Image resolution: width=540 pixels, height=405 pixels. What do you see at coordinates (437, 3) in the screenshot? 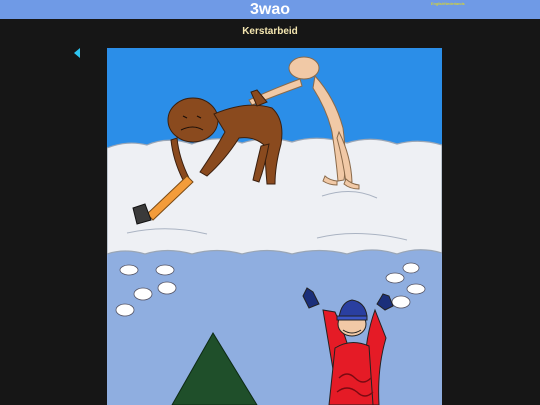
I see `language-link-english: English` at bounding box center [437, 3].